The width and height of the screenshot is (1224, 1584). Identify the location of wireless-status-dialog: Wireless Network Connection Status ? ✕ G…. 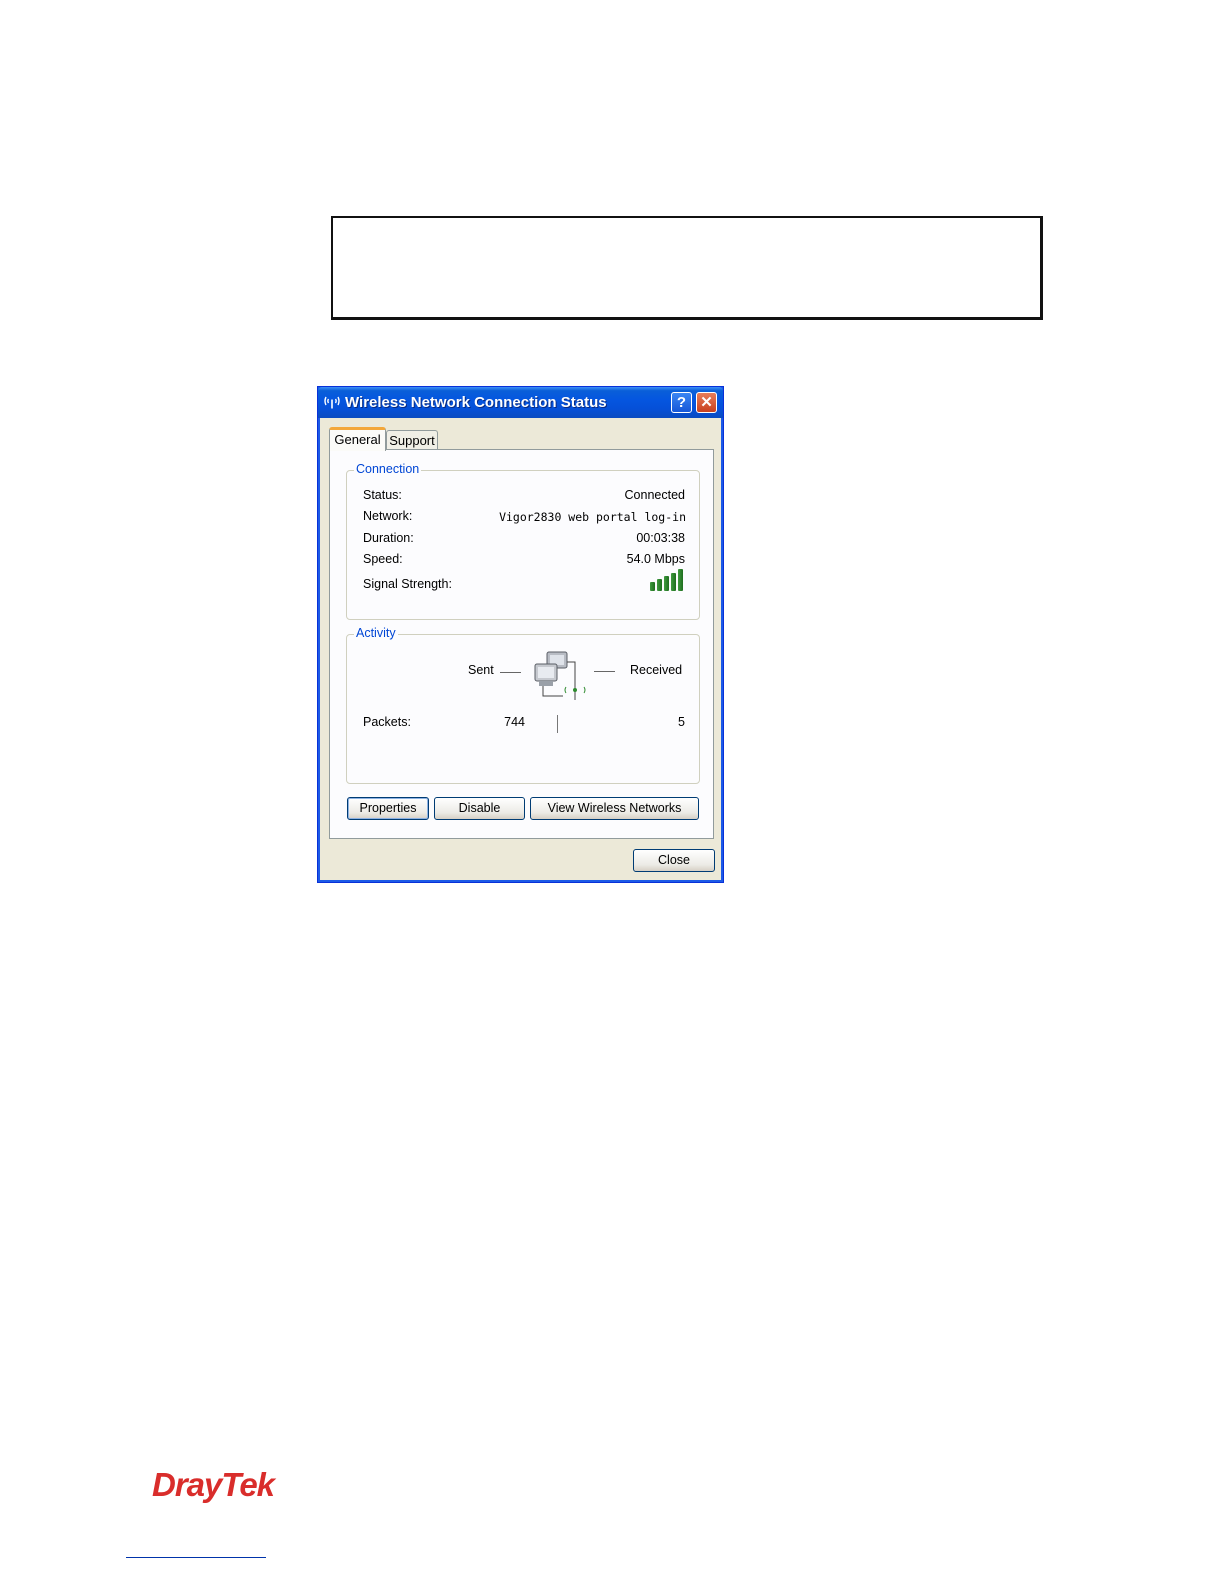
(520, 634).